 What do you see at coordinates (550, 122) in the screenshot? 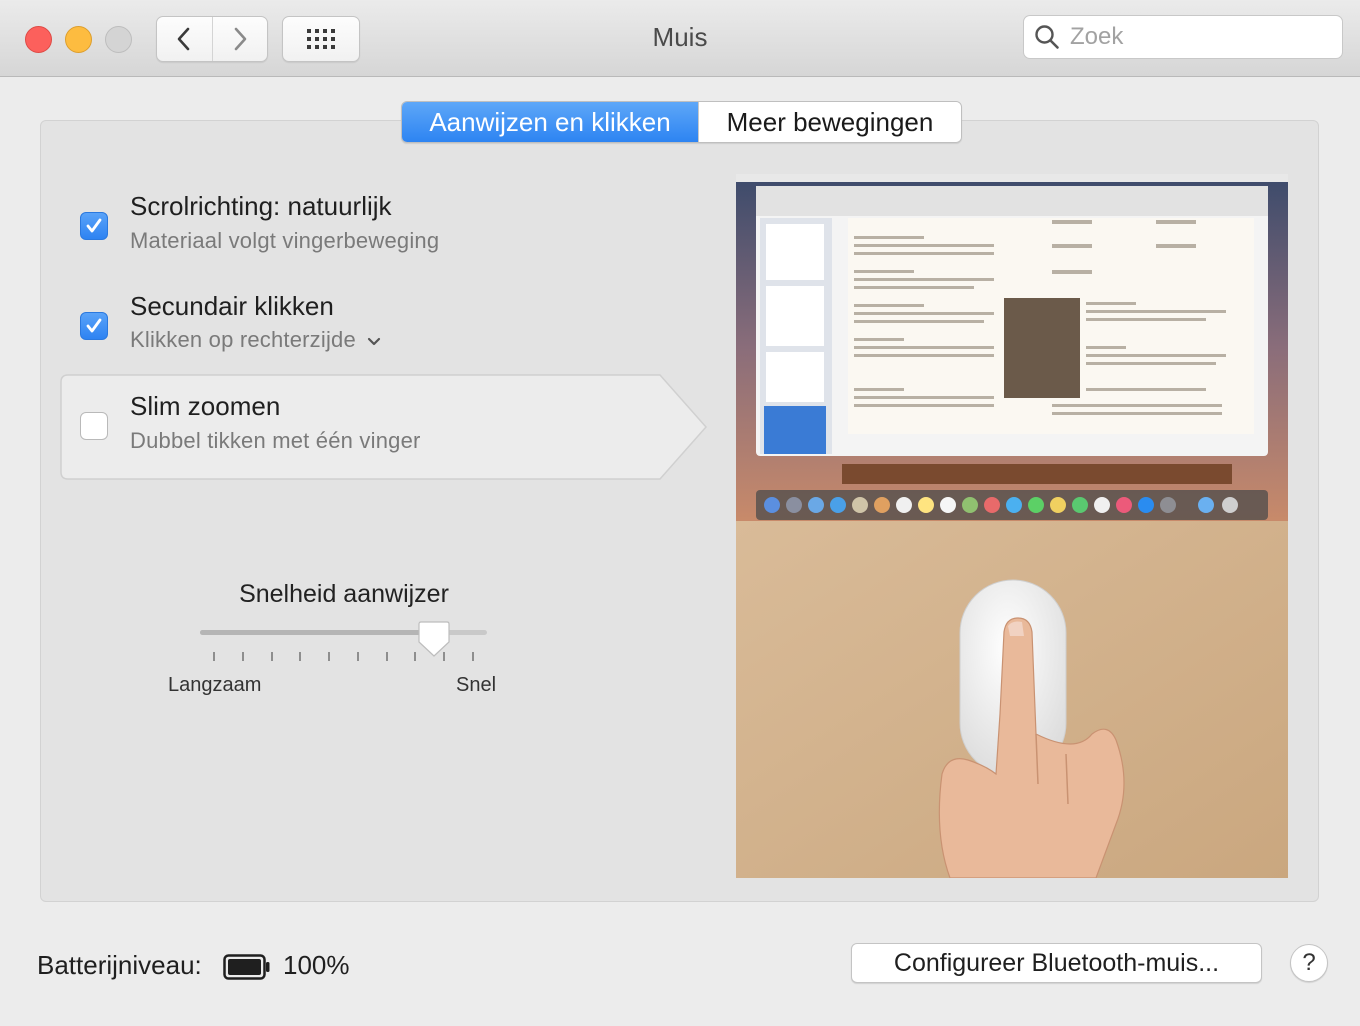
I see `tab-point-and-click: Aanwijzen en klikken` at bounding box center [550, 122].